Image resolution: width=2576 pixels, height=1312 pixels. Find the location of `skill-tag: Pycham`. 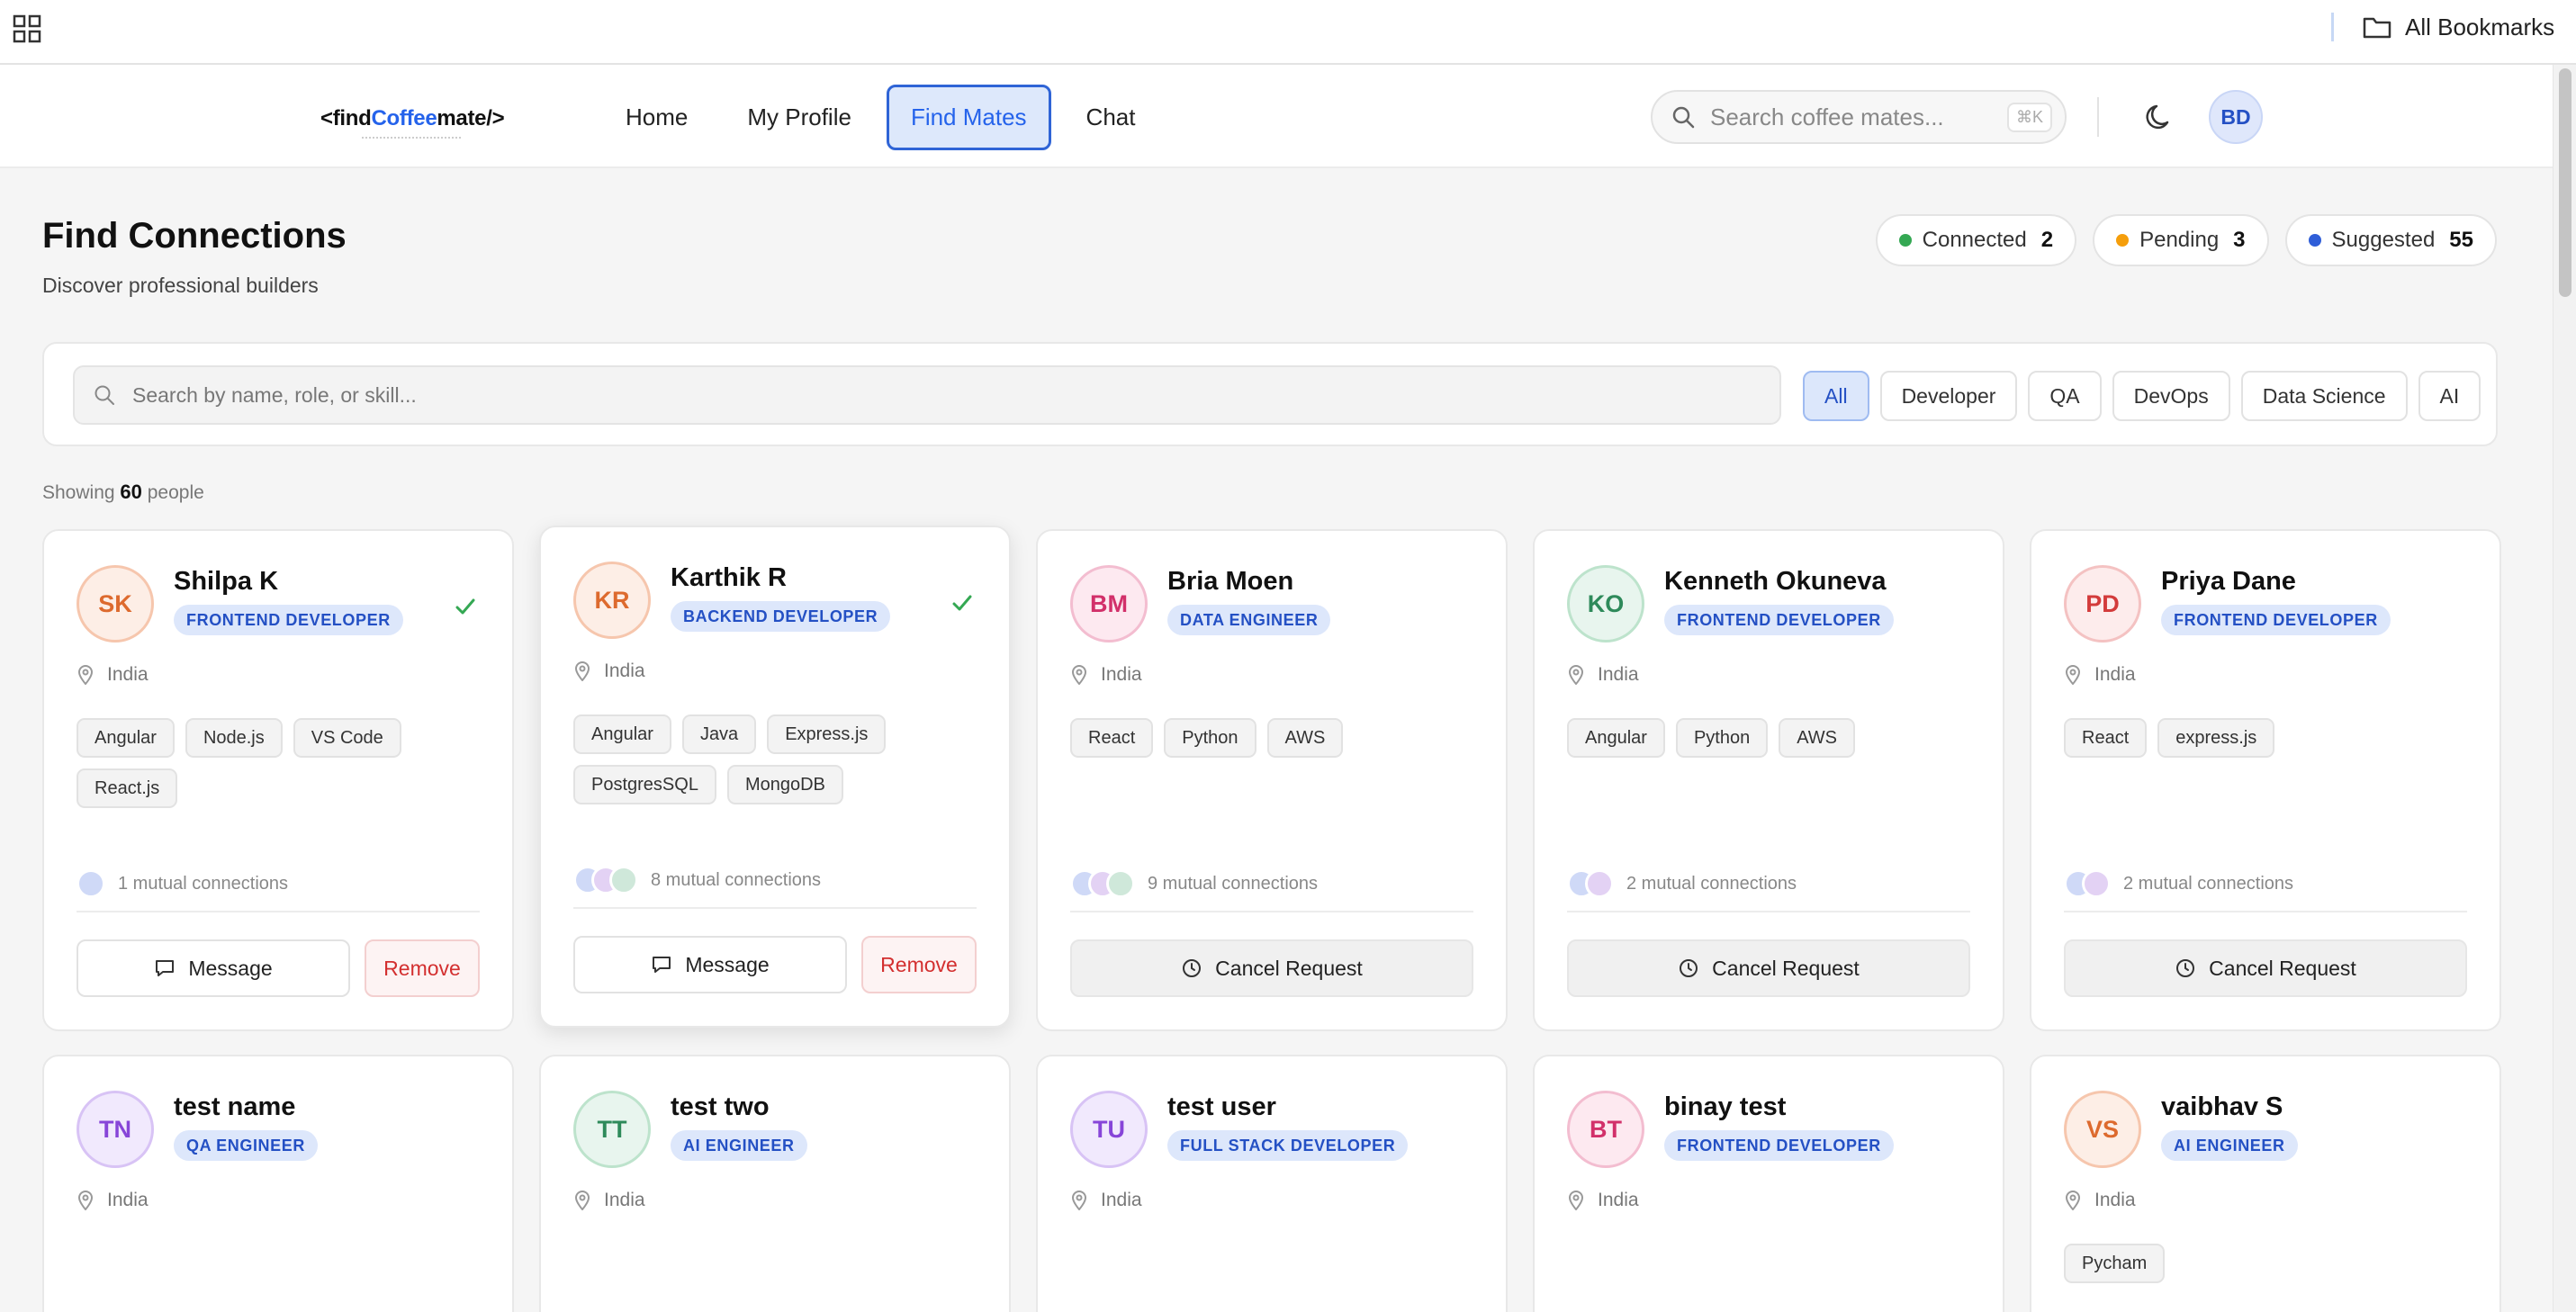

skill-tag: Pycham is located at coordinates (2115, 1264).